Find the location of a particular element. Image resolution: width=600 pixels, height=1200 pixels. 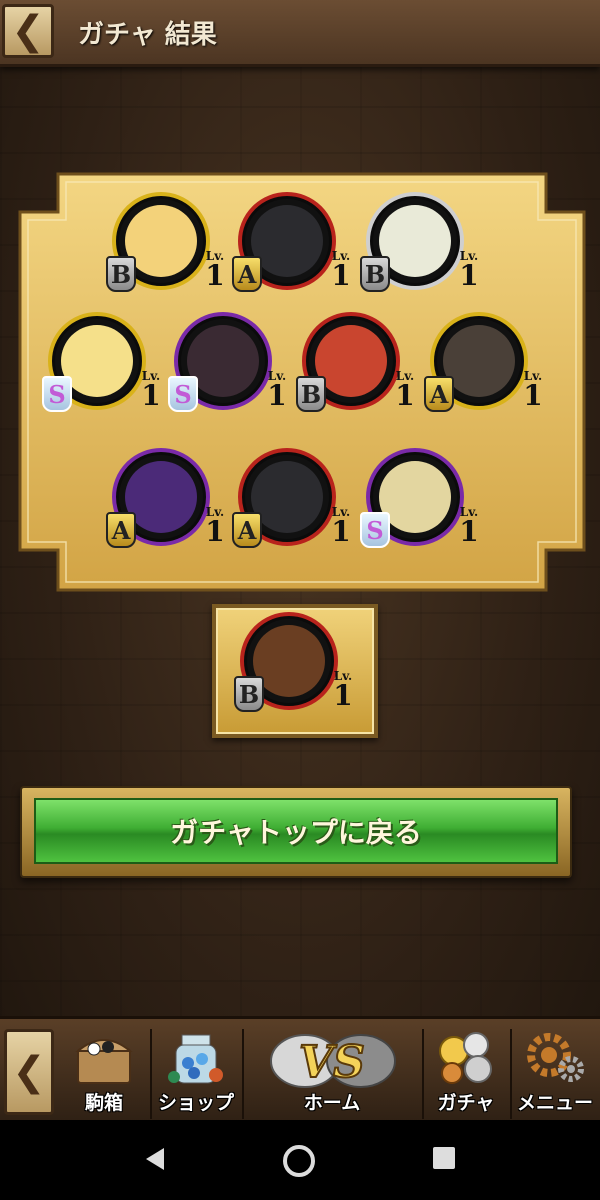

return-button-frame: ガチャトップに戻る is located at coordinates (296, 832).